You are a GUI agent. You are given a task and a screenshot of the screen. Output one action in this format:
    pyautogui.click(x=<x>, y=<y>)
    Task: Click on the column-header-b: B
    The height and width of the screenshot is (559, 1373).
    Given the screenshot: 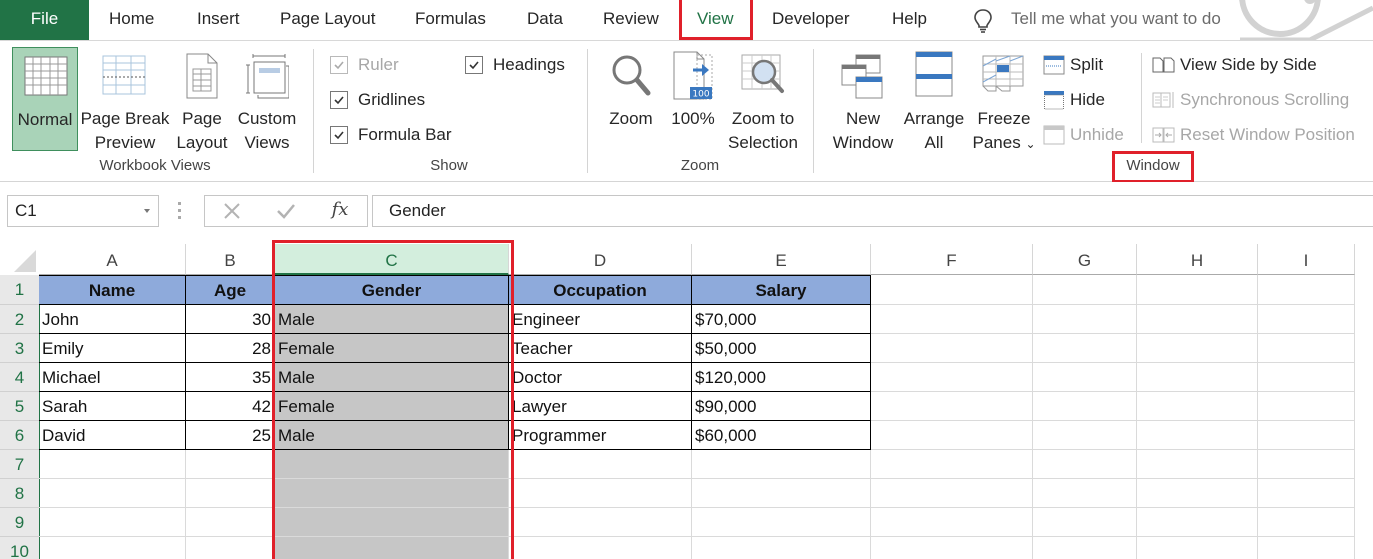 What is the action you would take?
    pyautogui.click(x=230, y=259)
    